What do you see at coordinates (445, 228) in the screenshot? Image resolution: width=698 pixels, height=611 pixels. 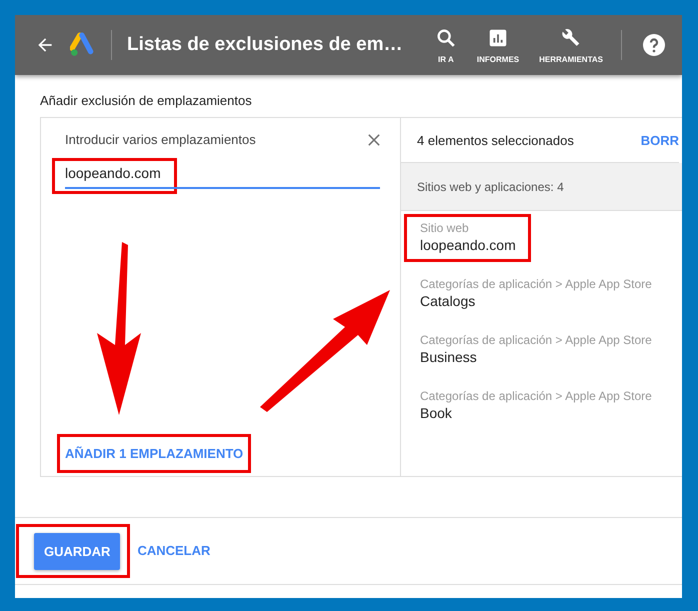 I see `item-category: Sitio web` at bounding box center [445, 228].